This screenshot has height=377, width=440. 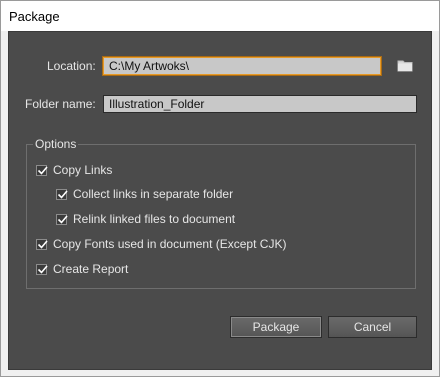 I want to click on title-bar: Package, so click(x=220, y=16).